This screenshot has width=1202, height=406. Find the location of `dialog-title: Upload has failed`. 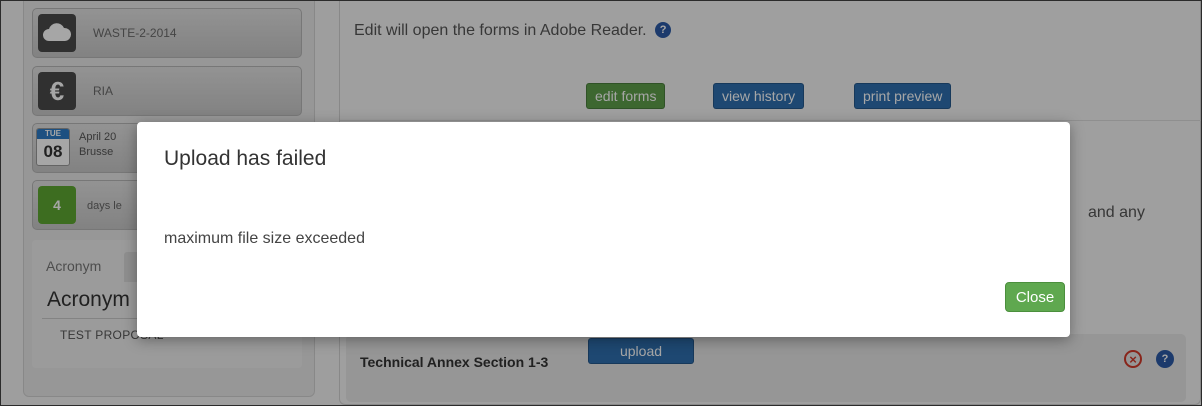

dialog-title: Upload has failed is located at coordinates (245, 158).